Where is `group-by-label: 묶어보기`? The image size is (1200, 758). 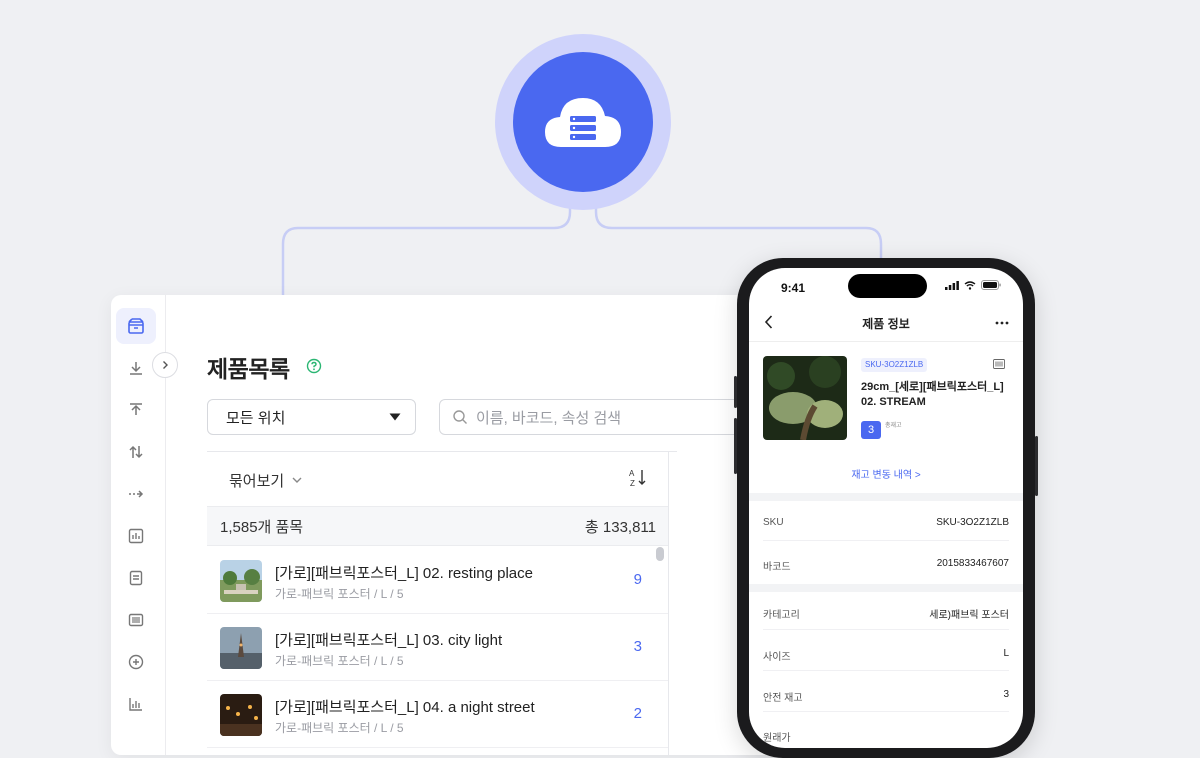 group-by-label: 묶어보기 is located at coordinates (257, 481).